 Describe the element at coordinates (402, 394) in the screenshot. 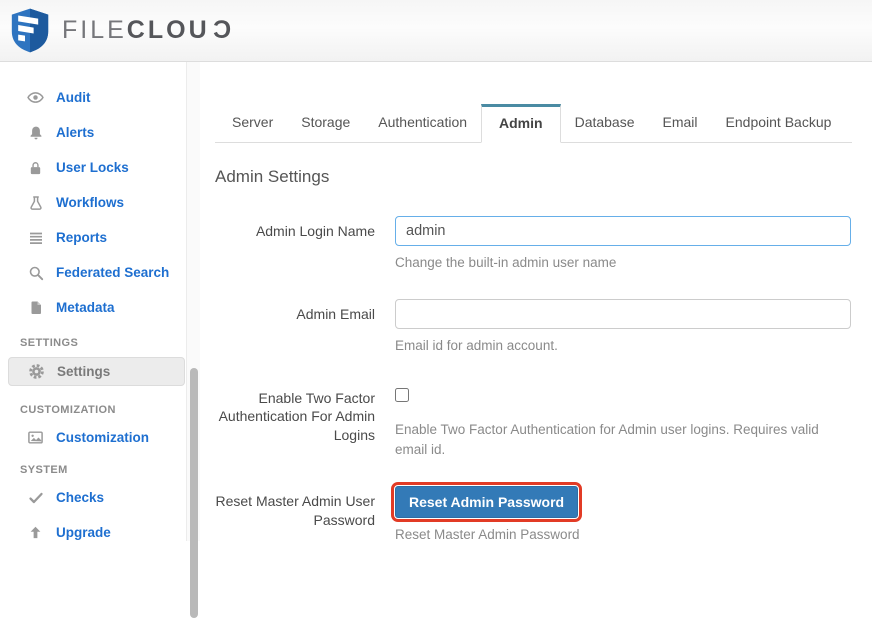

I see `two-factor-checkbox` at that location.